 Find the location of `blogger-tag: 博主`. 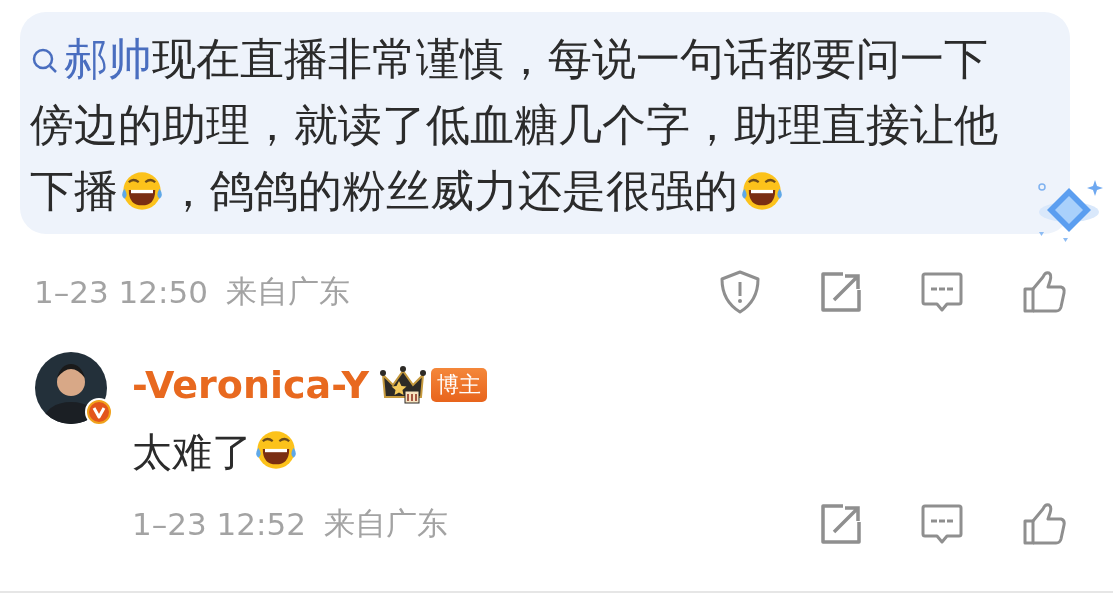

blogger-tag: 博主 is located at coordinates (458, 385).